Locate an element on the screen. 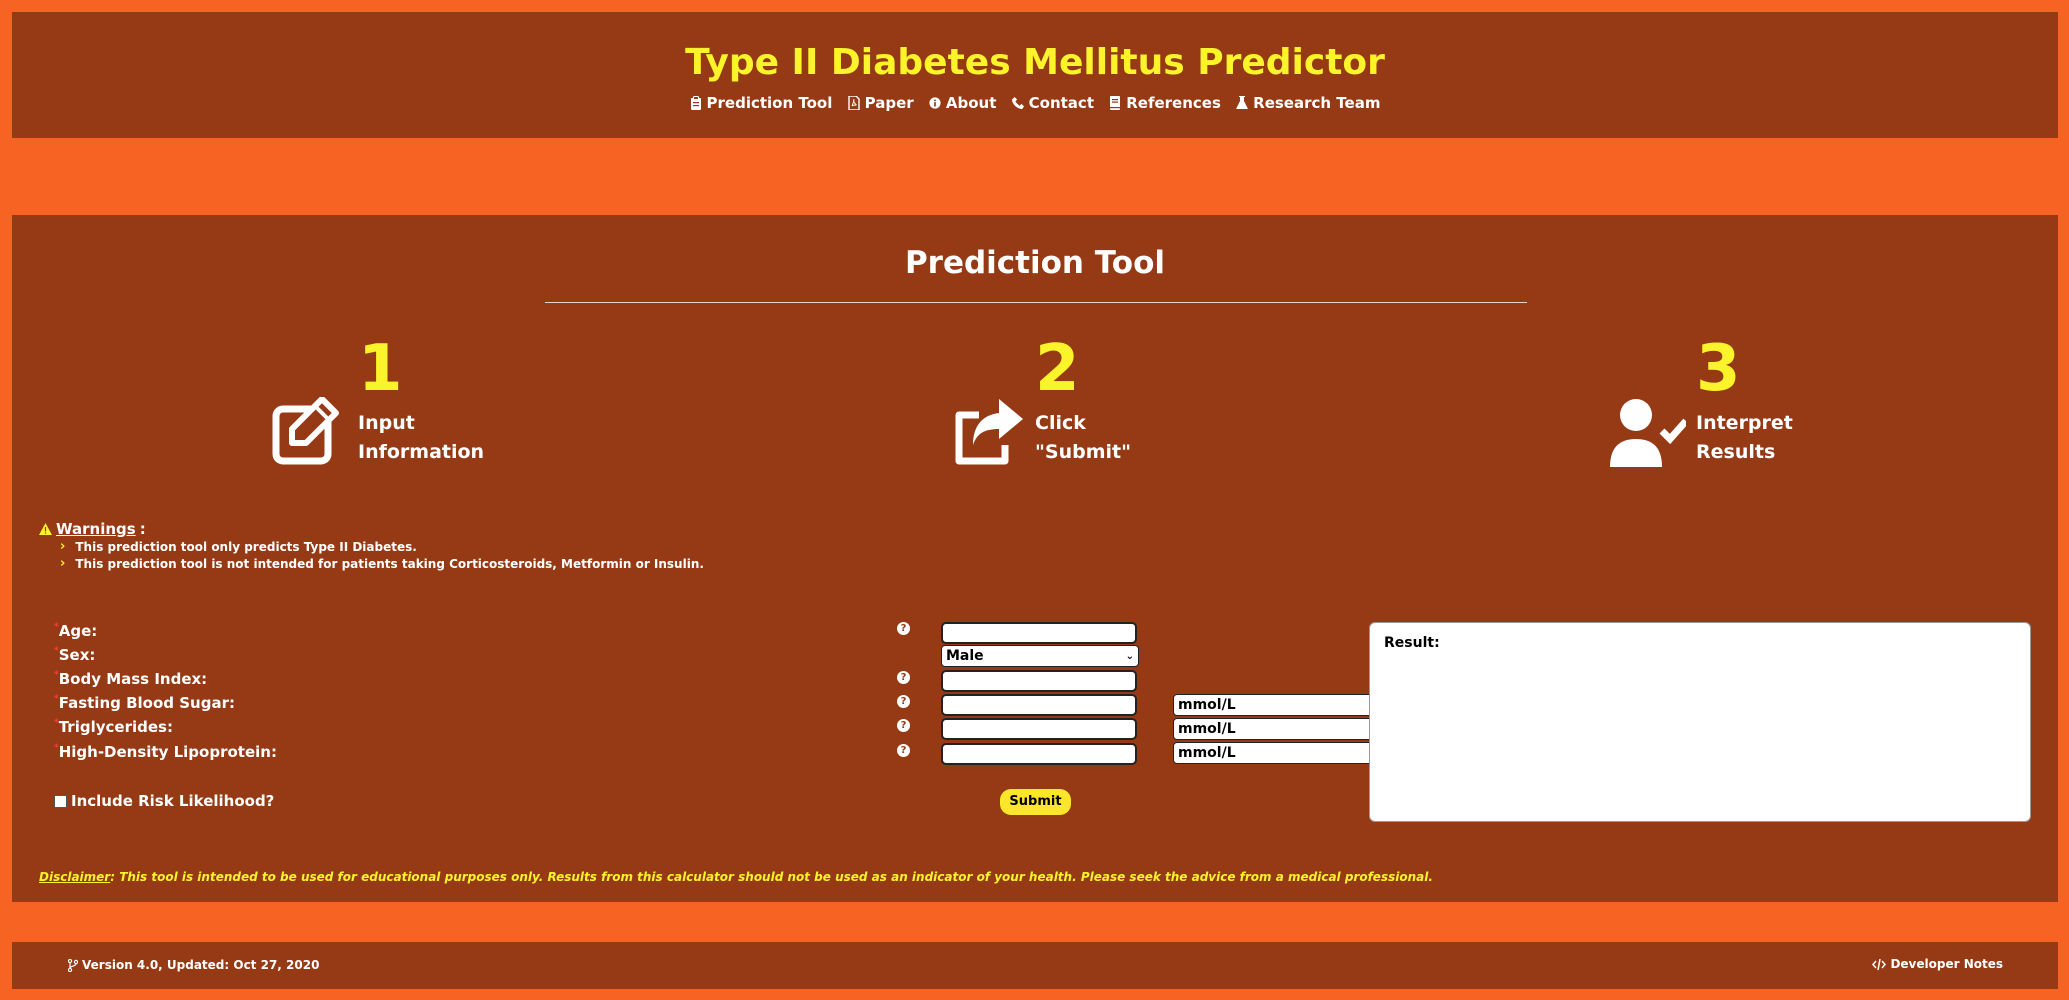 This screenshot has width=2069, height=1000. nav-contact: Contact is located at coordinates (1052, 103).